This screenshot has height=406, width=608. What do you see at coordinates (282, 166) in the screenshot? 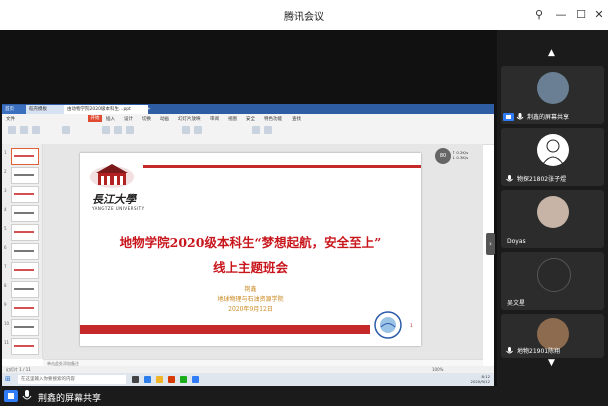
I see `slide-top-stripe` at bounding box center [282, 166].